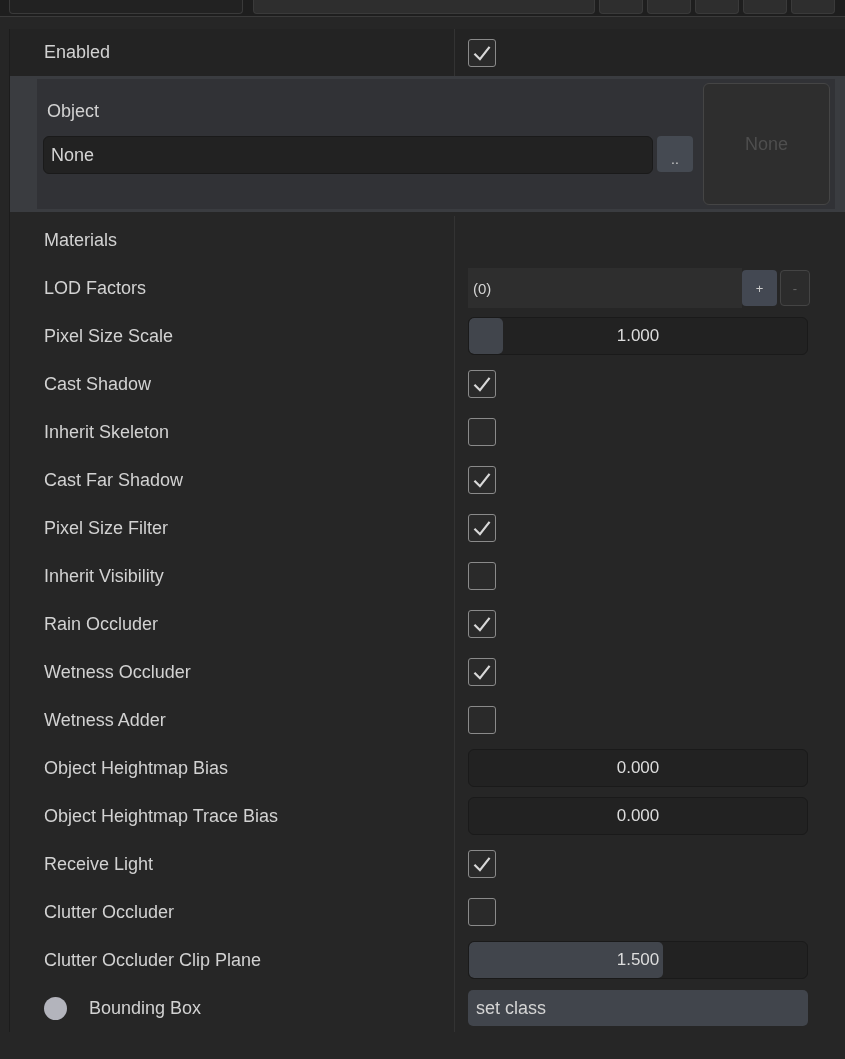 Image resolution: width=845 pixels, height=1059 pixels. Describe the element at coordinates (109, 336) in the screenshot. I see `property-label: Pixel Size Scale` at that location.